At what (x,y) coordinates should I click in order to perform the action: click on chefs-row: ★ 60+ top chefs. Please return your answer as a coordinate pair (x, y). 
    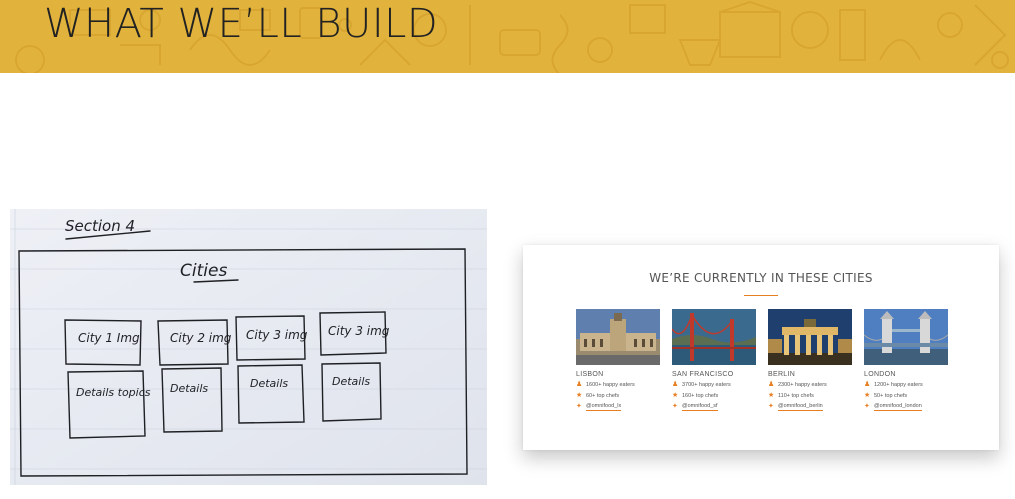
    Looking at the image, I should click on (618, 396).